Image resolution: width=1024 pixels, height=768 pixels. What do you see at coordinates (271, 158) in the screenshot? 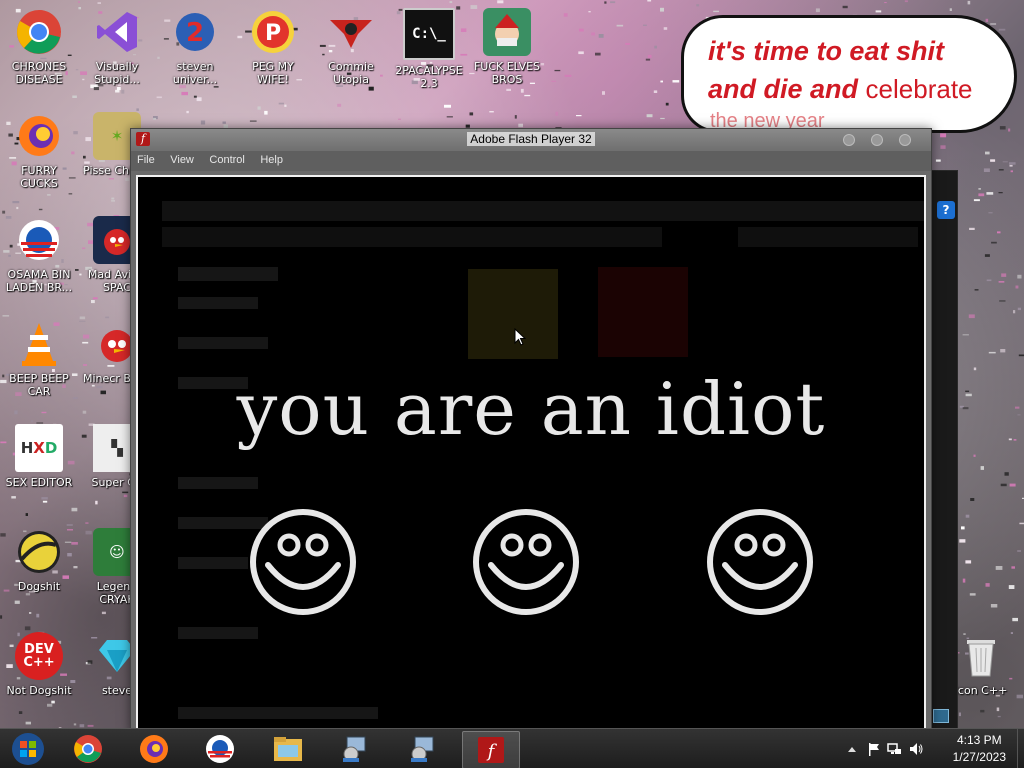
I see `menu-help: Help` at bounding box center [271, 158].